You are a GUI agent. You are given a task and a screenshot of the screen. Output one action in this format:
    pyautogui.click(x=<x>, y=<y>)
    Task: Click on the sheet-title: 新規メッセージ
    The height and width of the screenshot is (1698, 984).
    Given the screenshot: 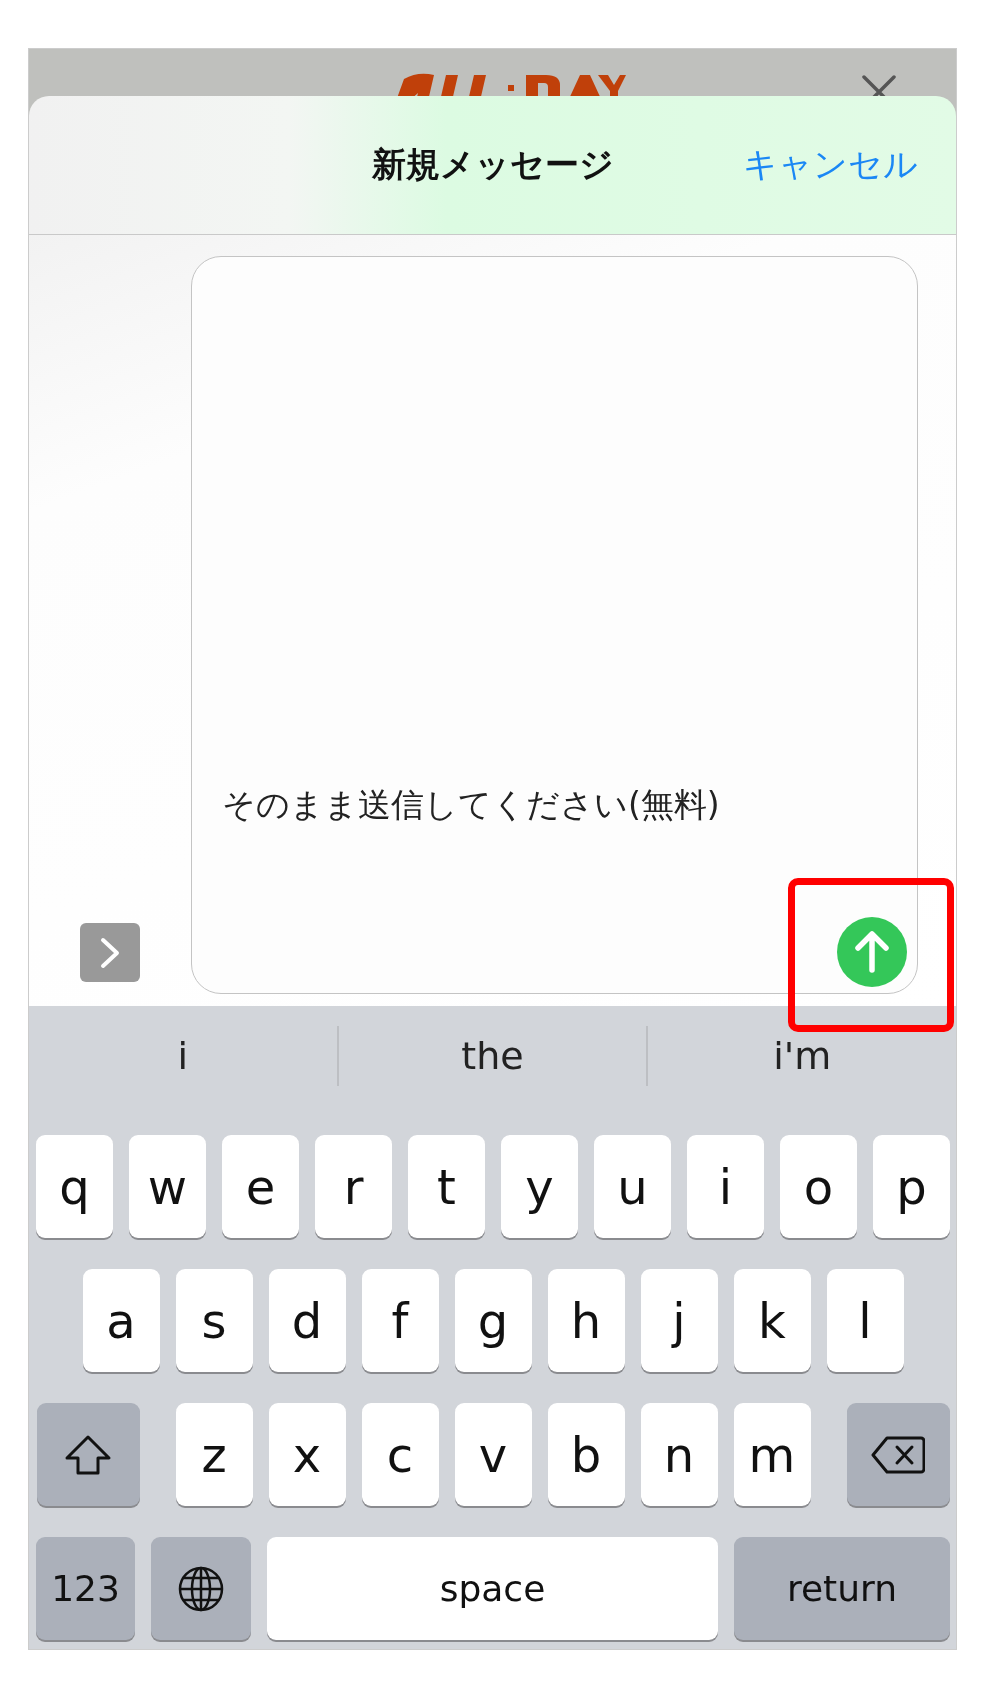 What is the action you would take?
    pyautogui.click(x=492, y=164)
    